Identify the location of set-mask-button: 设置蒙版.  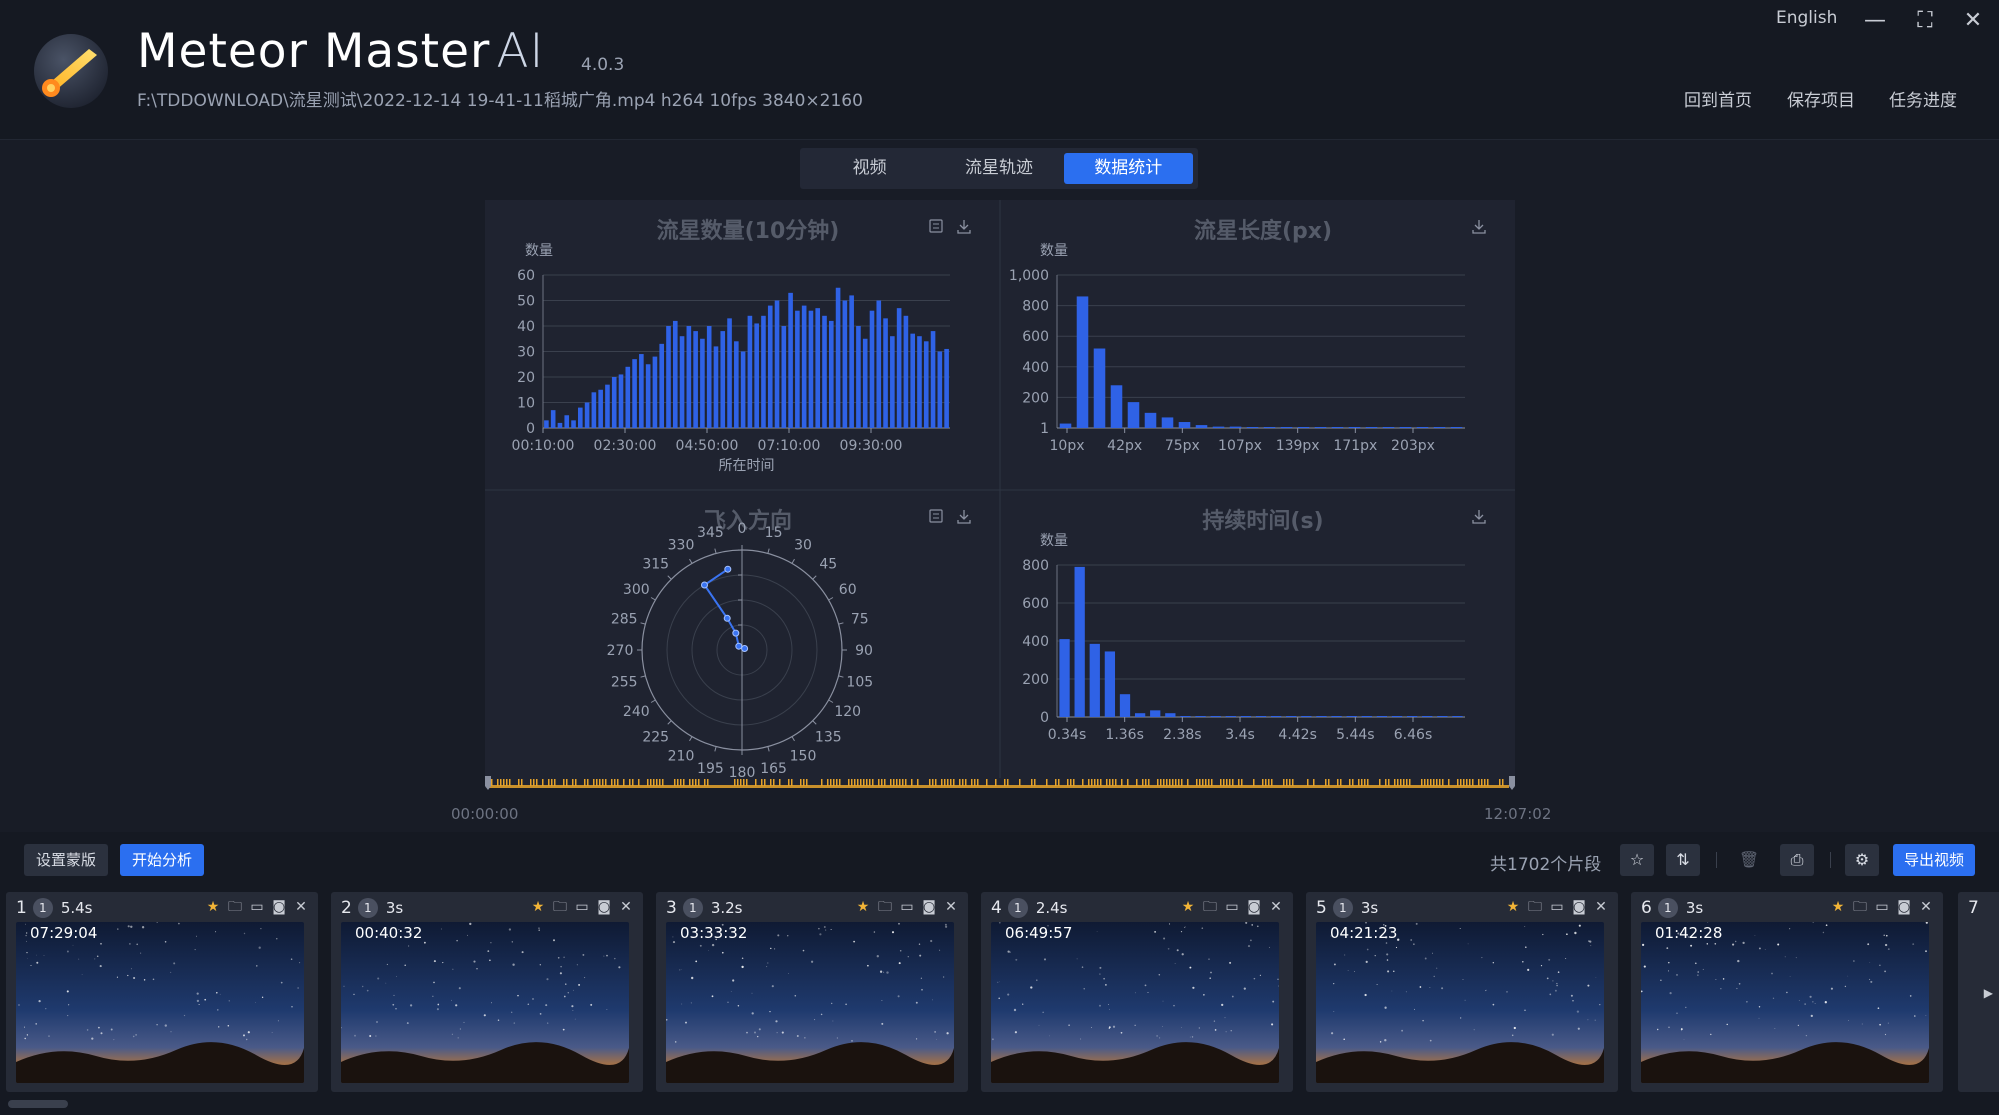
(66, 860).